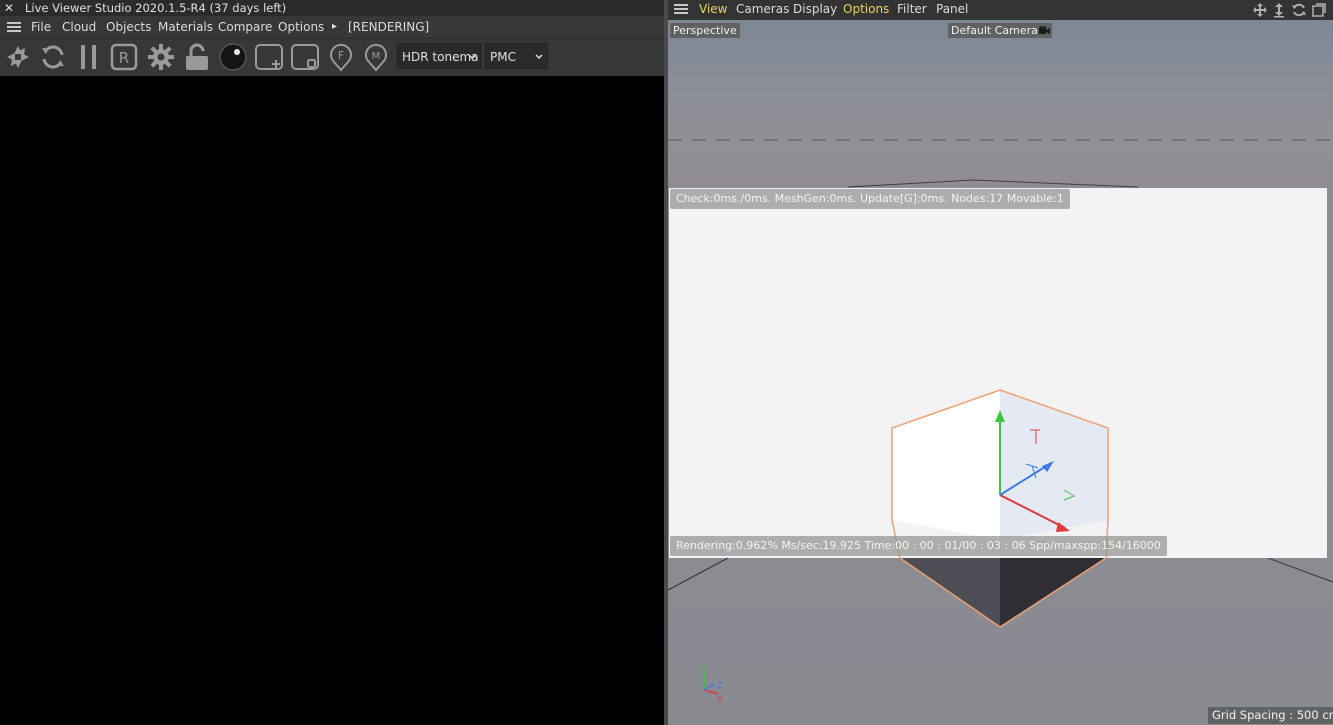  What do you see at coordinates (1299, 10) in the screenshot?
I see `rotate-view-icon` at bounding box center [1299, 10].